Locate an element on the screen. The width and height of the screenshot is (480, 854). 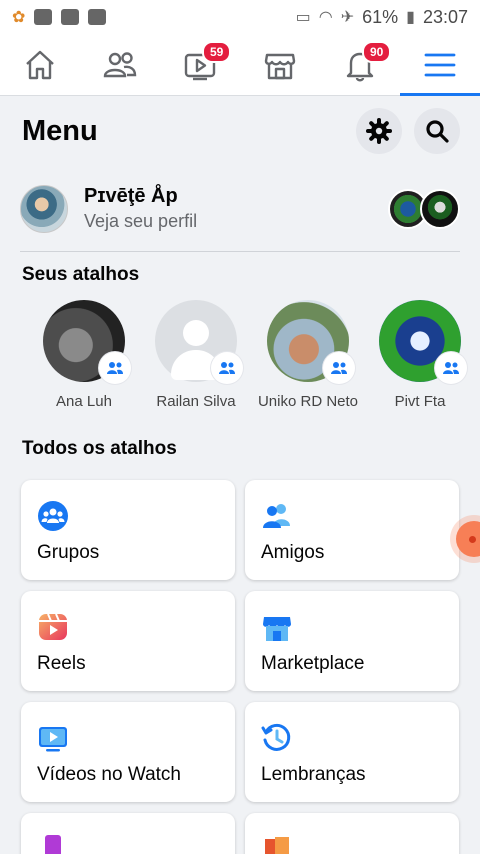
account-switcher is located at coordinates (424, 208).